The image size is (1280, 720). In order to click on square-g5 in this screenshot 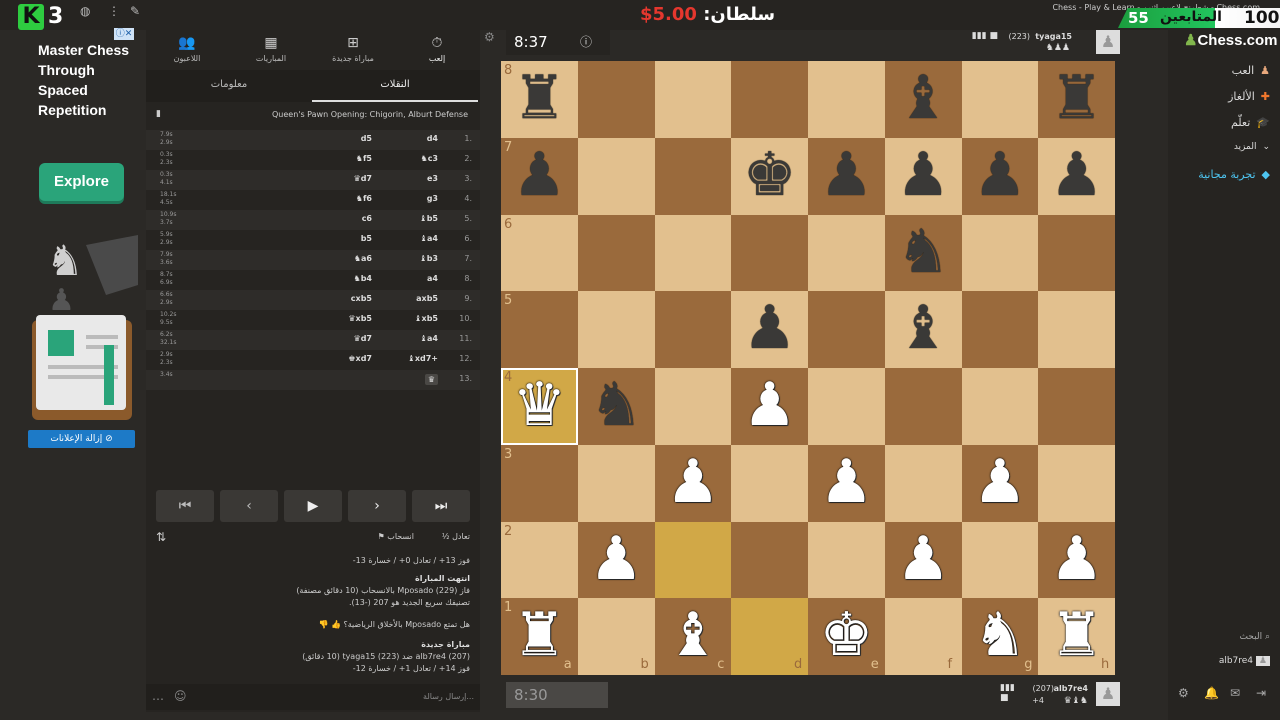, I will do `click(1000, 329)`.